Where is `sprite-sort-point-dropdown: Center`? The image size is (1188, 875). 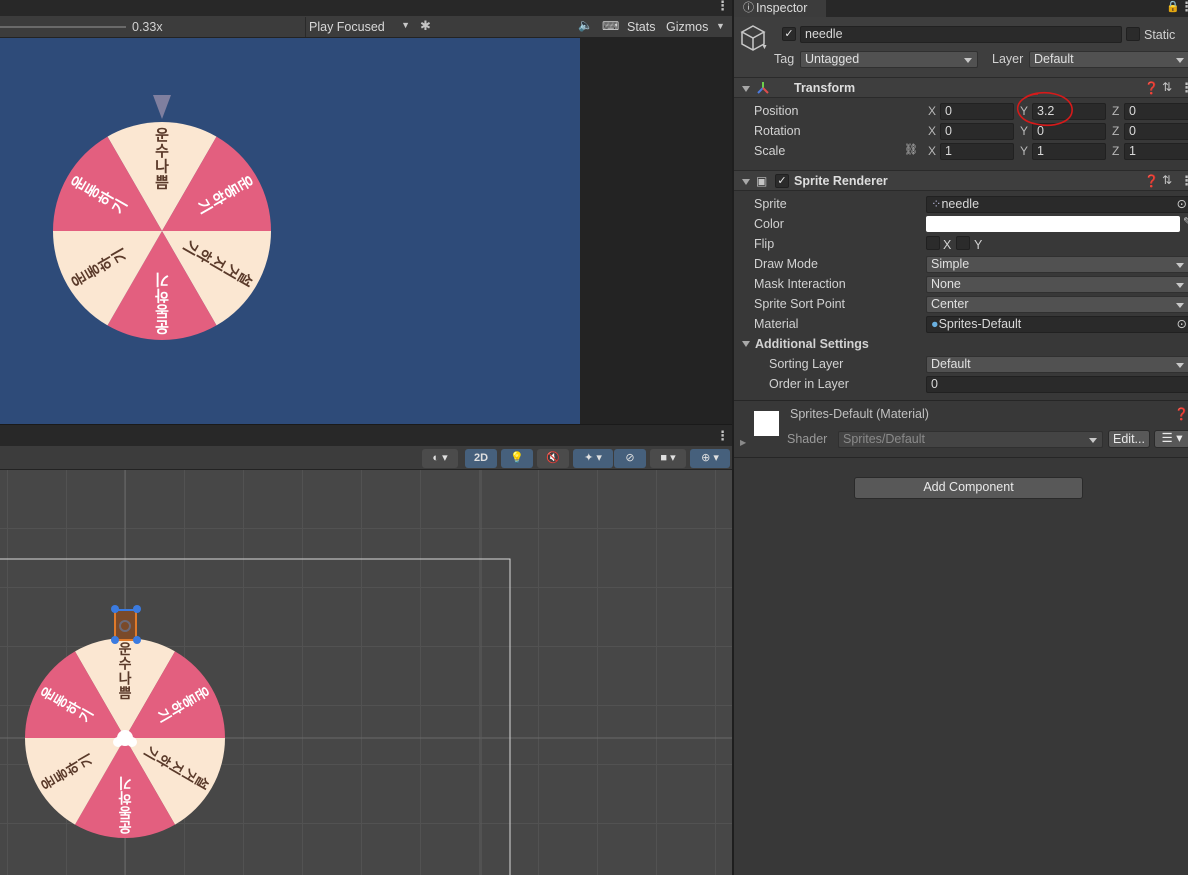 sprite-sort-point-dropdown: Center is located at coordinates (1057, 304).